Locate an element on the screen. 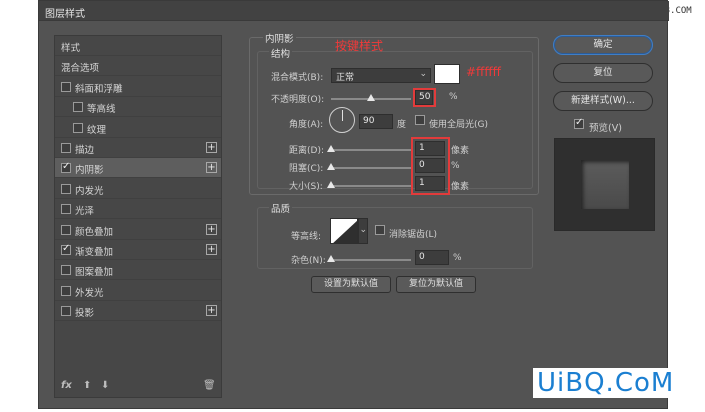 Image resolution: width=705 pixels, height=412 pixels. preview-checkbox is located at coordinates (579, 123).